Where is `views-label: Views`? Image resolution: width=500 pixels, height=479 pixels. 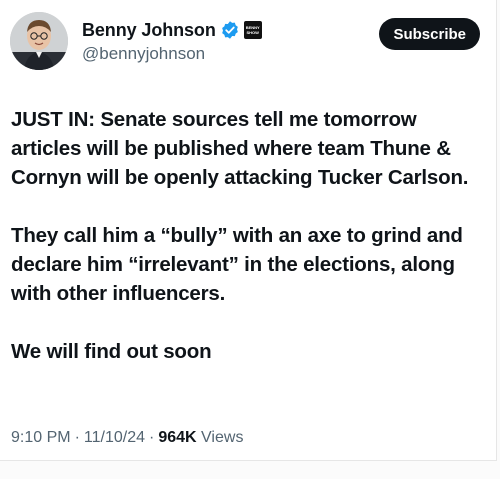 views-label: Views is located at coordinates (222, 437).